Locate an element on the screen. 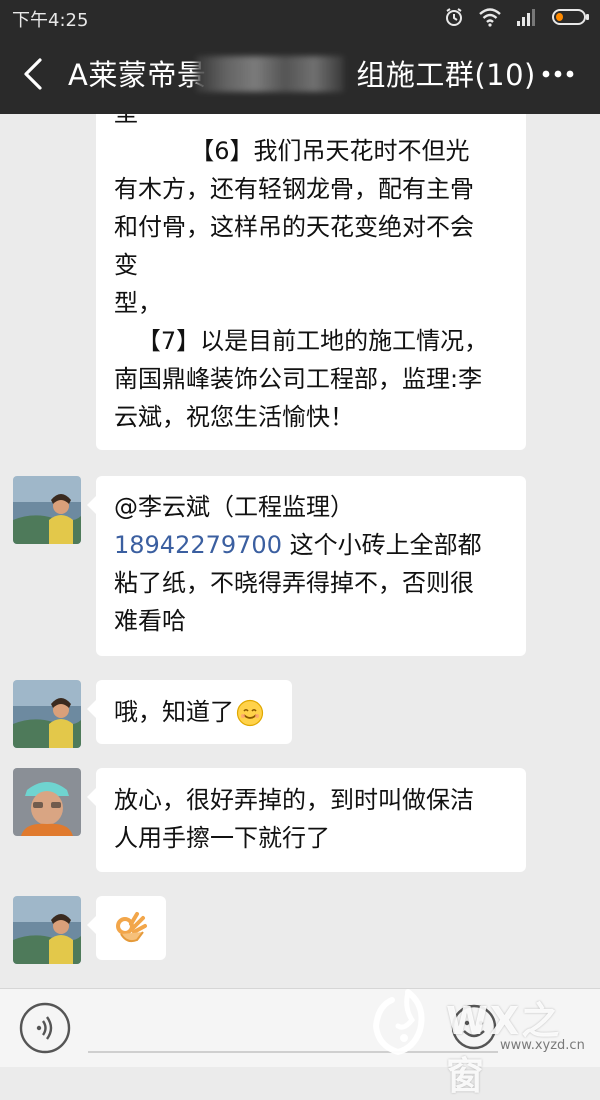 The width and height of the screenshot is (600, 1100). chat-title-suffix: 组施工群(10) is located at coordinates (446, 75).